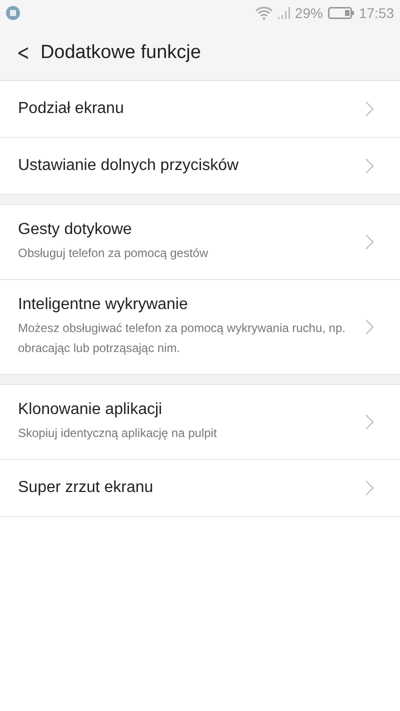  What do you see at coordinates (117, 433) in the screenshot?
I see `row-subtitle: Skopiuj identyczną aplikację na pulpit` at bounding box center [117, 433].